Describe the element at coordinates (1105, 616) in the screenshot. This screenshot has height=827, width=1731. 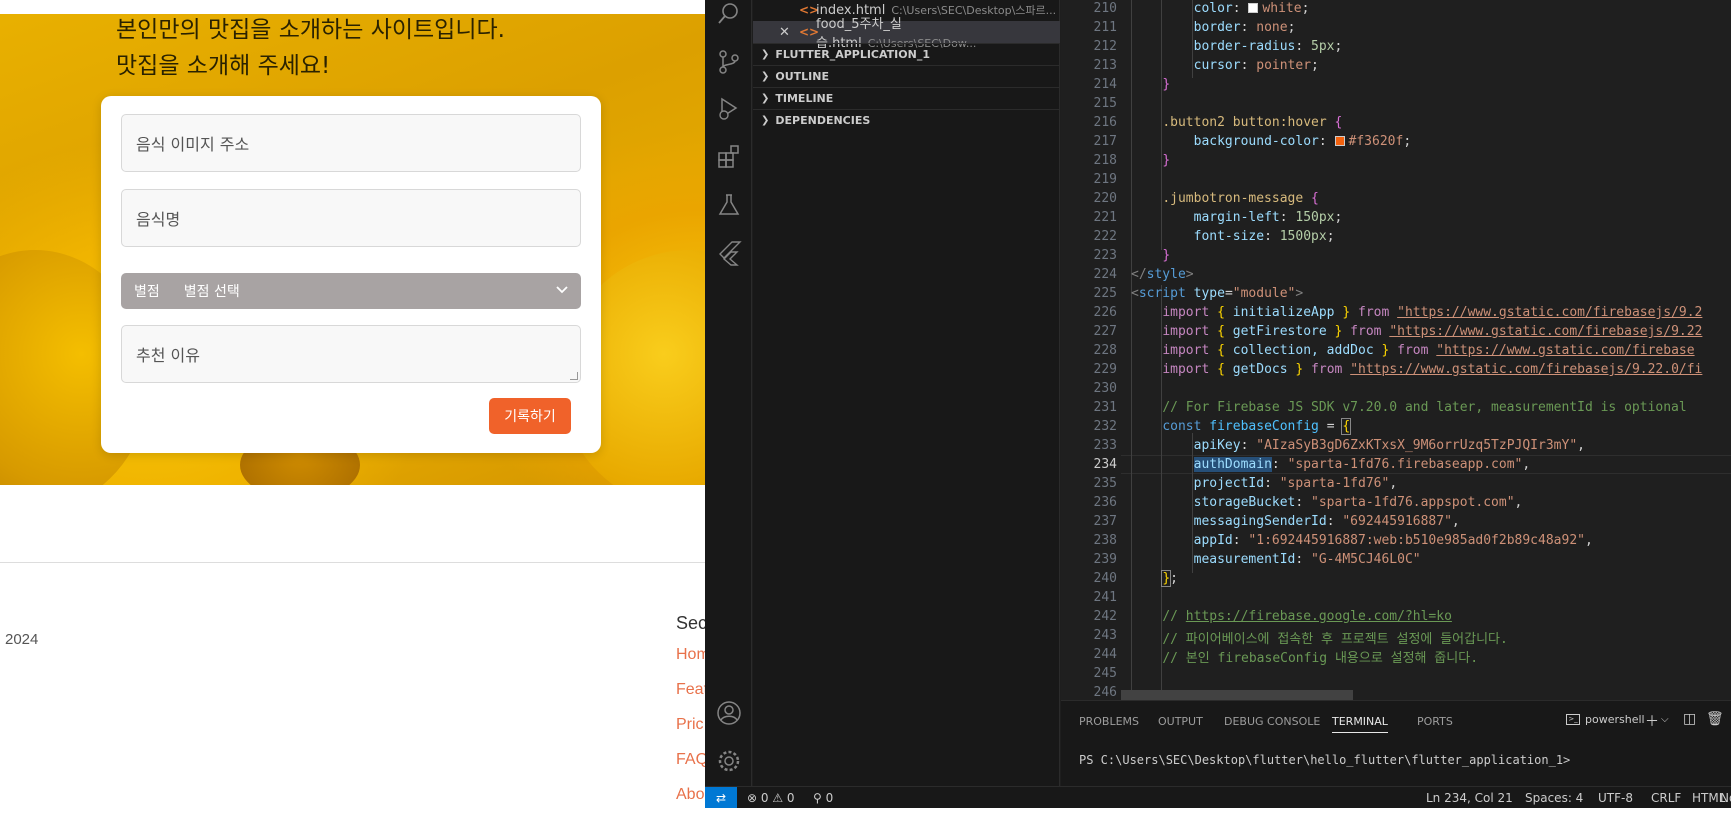
I see `line-number: 242` at that location.